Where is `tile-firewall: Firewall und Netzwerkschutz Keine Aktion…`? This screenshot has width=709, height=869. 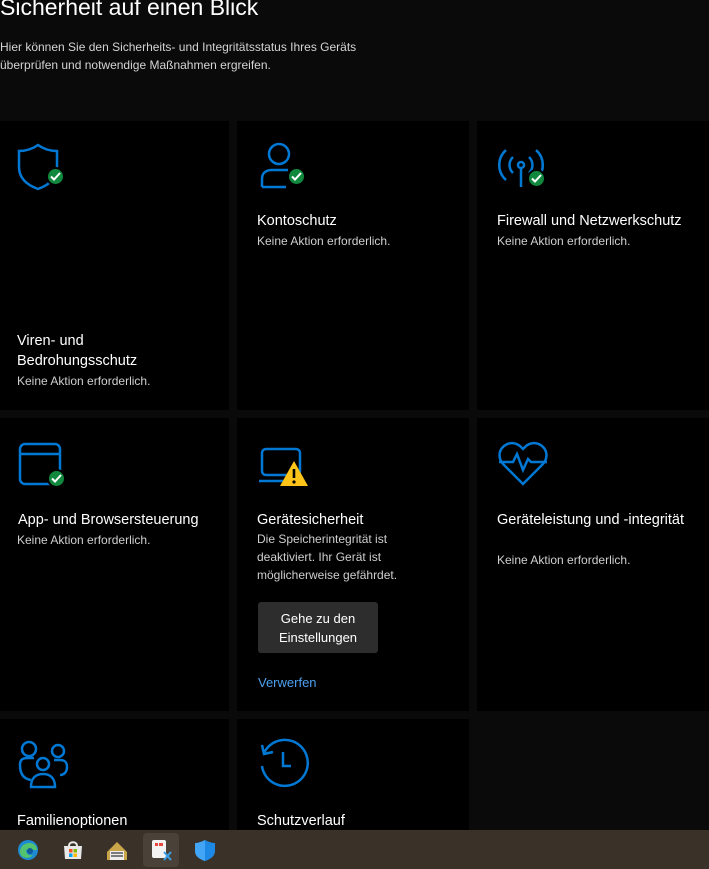
tile-firewall: Firewall und Netzwerkschutz Keine Aktion… is located at coordinates (593, 265).